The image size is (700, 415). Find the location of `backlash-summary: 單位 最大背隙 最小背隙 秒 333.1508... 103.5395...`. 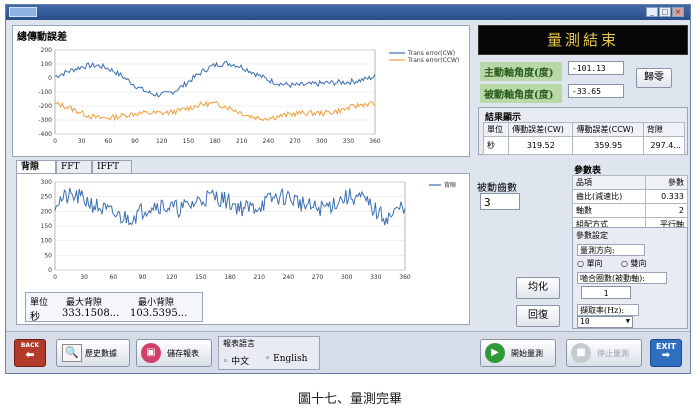

backlash-summary: 單位 最大背隙 最小背隙 秒 333.1508... 103.5395... is located at coordinates (114, 307).